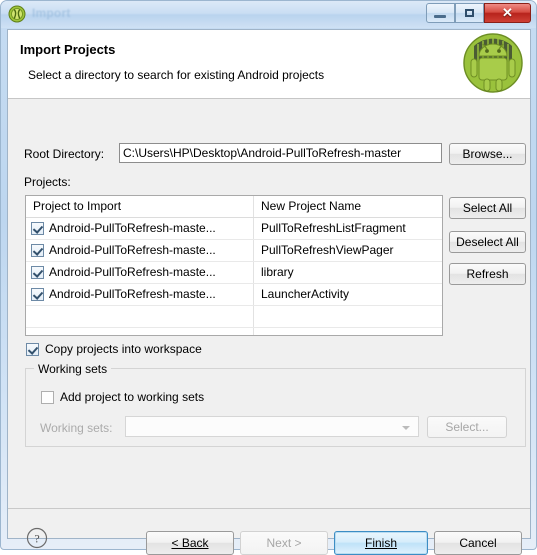 This screenshot has width=537, height=555. I want to click on chevron-down-icon, so click(406, 428).